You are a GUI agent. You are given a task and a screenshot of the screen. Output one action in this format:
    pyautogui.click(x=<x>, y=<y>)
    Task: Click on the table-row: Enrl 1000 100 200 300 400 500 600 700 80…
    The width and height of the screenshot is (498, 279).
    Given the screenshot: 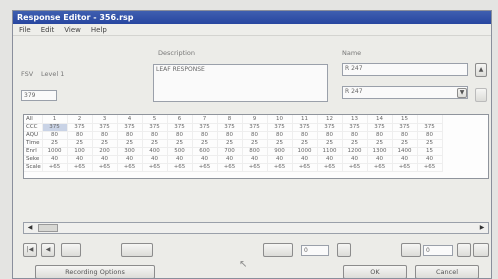 What is the action you would take?
    pyautogui.click(x=233, y=151)
    